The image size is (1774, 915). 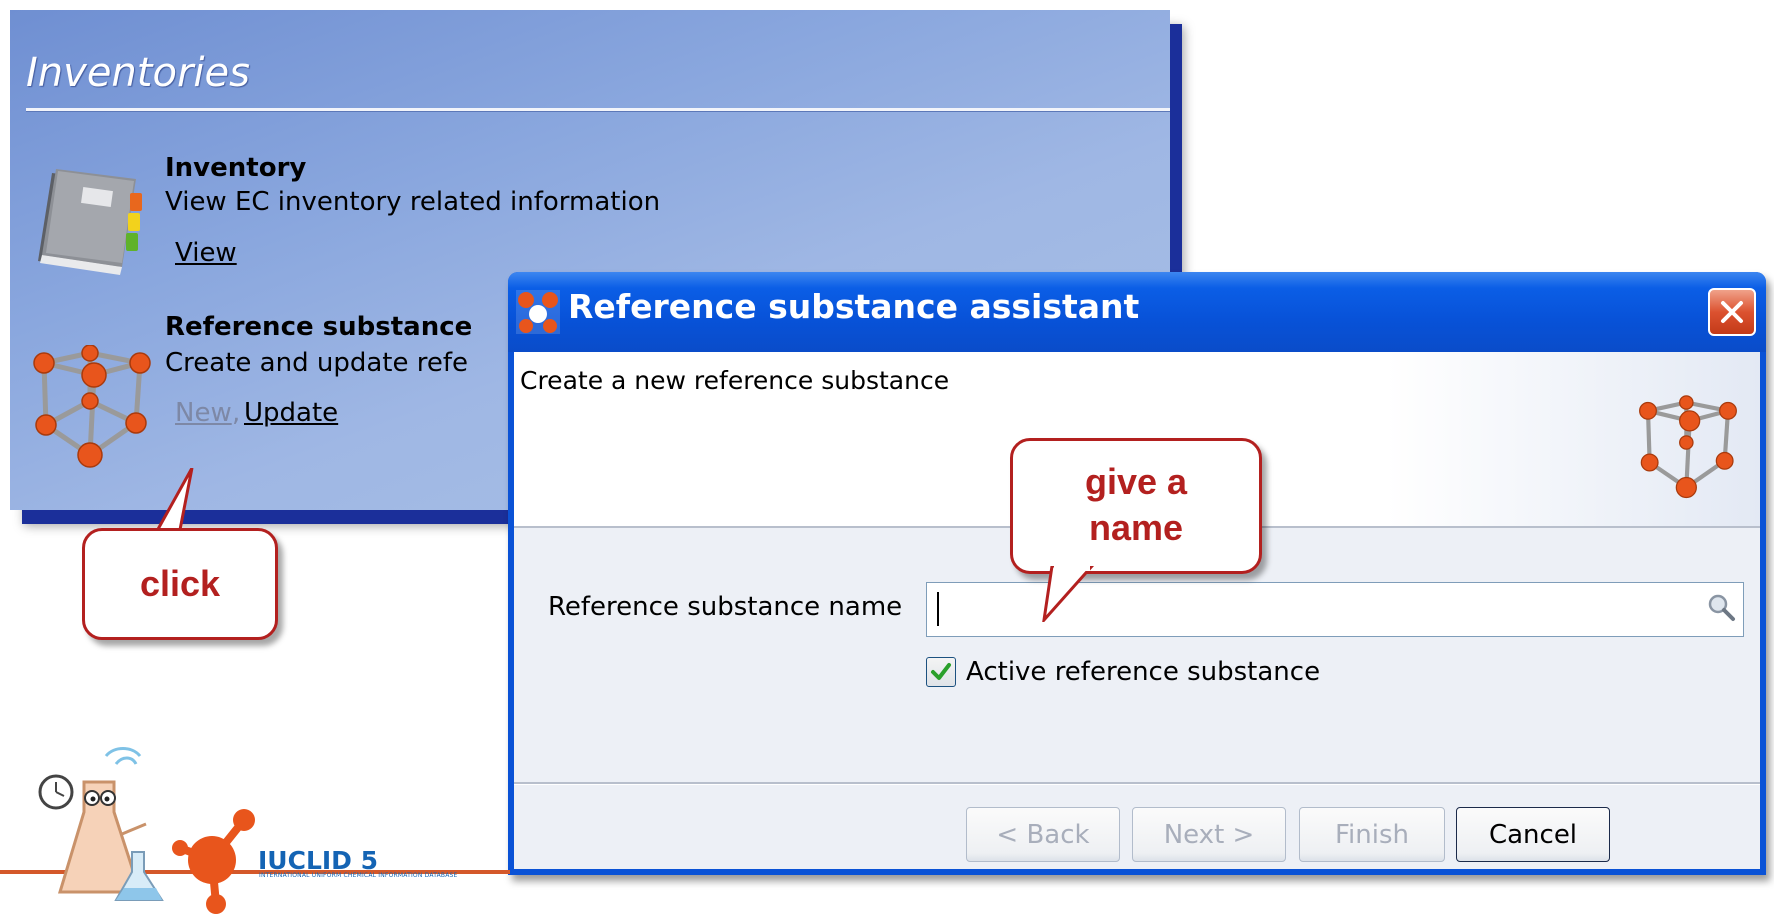 What do you see at coordinates (206, 253) in the screenshot?
I see `inventory-view-link: View` at bounding box center [206, 253].